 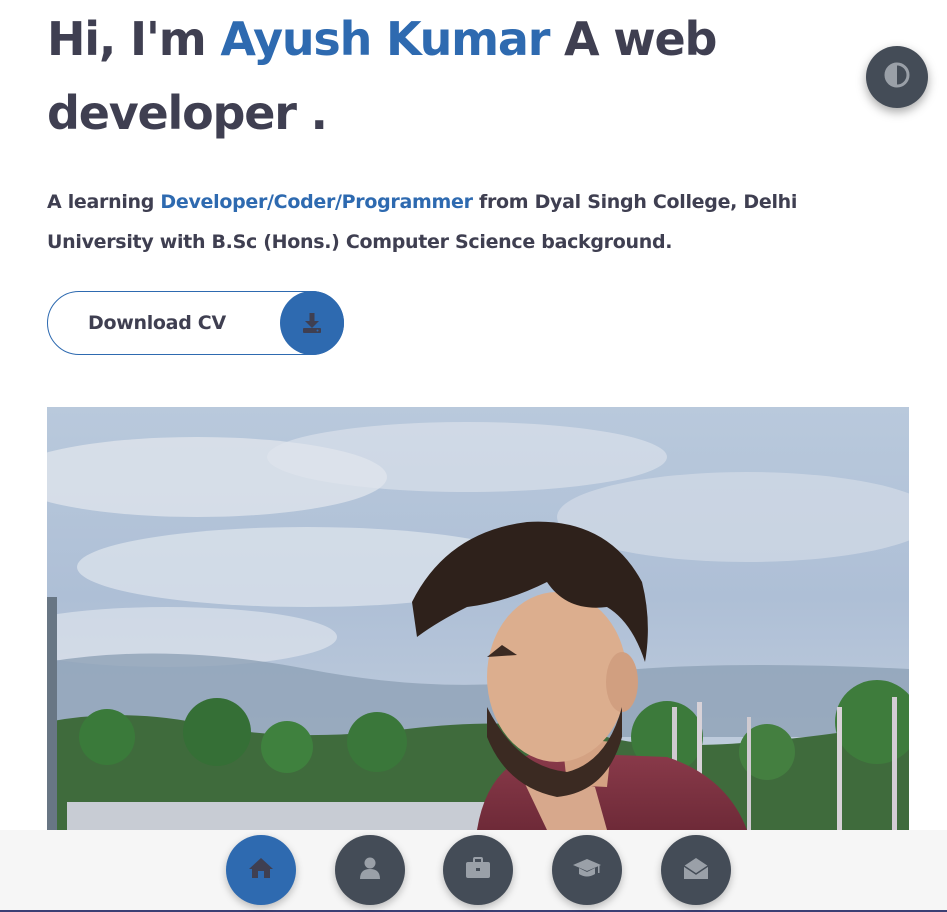 I want to click on nav-home-button, so click(x=261, y=870).